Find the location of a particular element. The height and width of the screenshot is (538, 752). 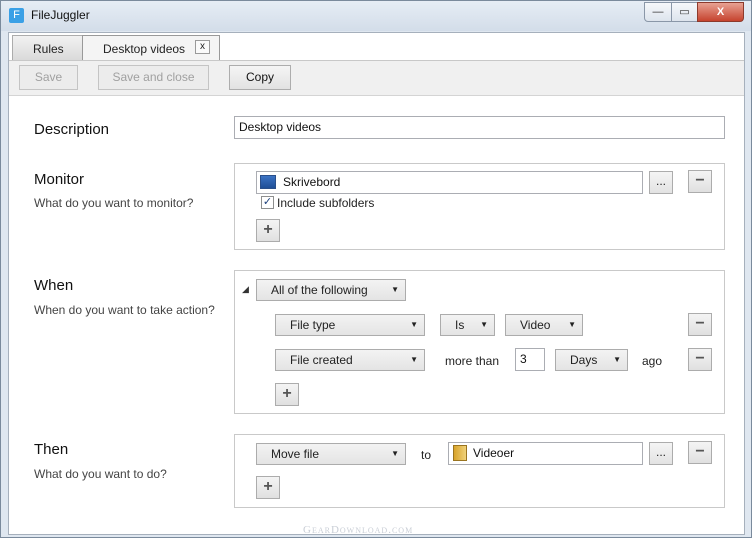

condition-1-operator-value: Is is located at coordinates (460, 325).